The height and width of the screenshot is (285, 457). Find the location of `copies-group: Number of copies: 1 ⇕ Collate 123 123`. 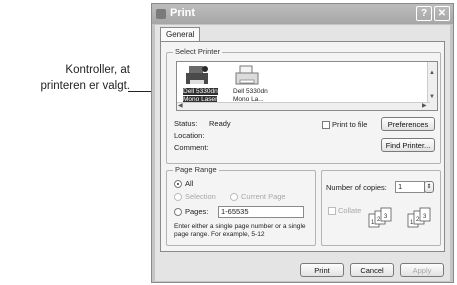

copies-group: Number of copies: 1 ⇕ Collate 123 123 is located at coordinates (381, 208).